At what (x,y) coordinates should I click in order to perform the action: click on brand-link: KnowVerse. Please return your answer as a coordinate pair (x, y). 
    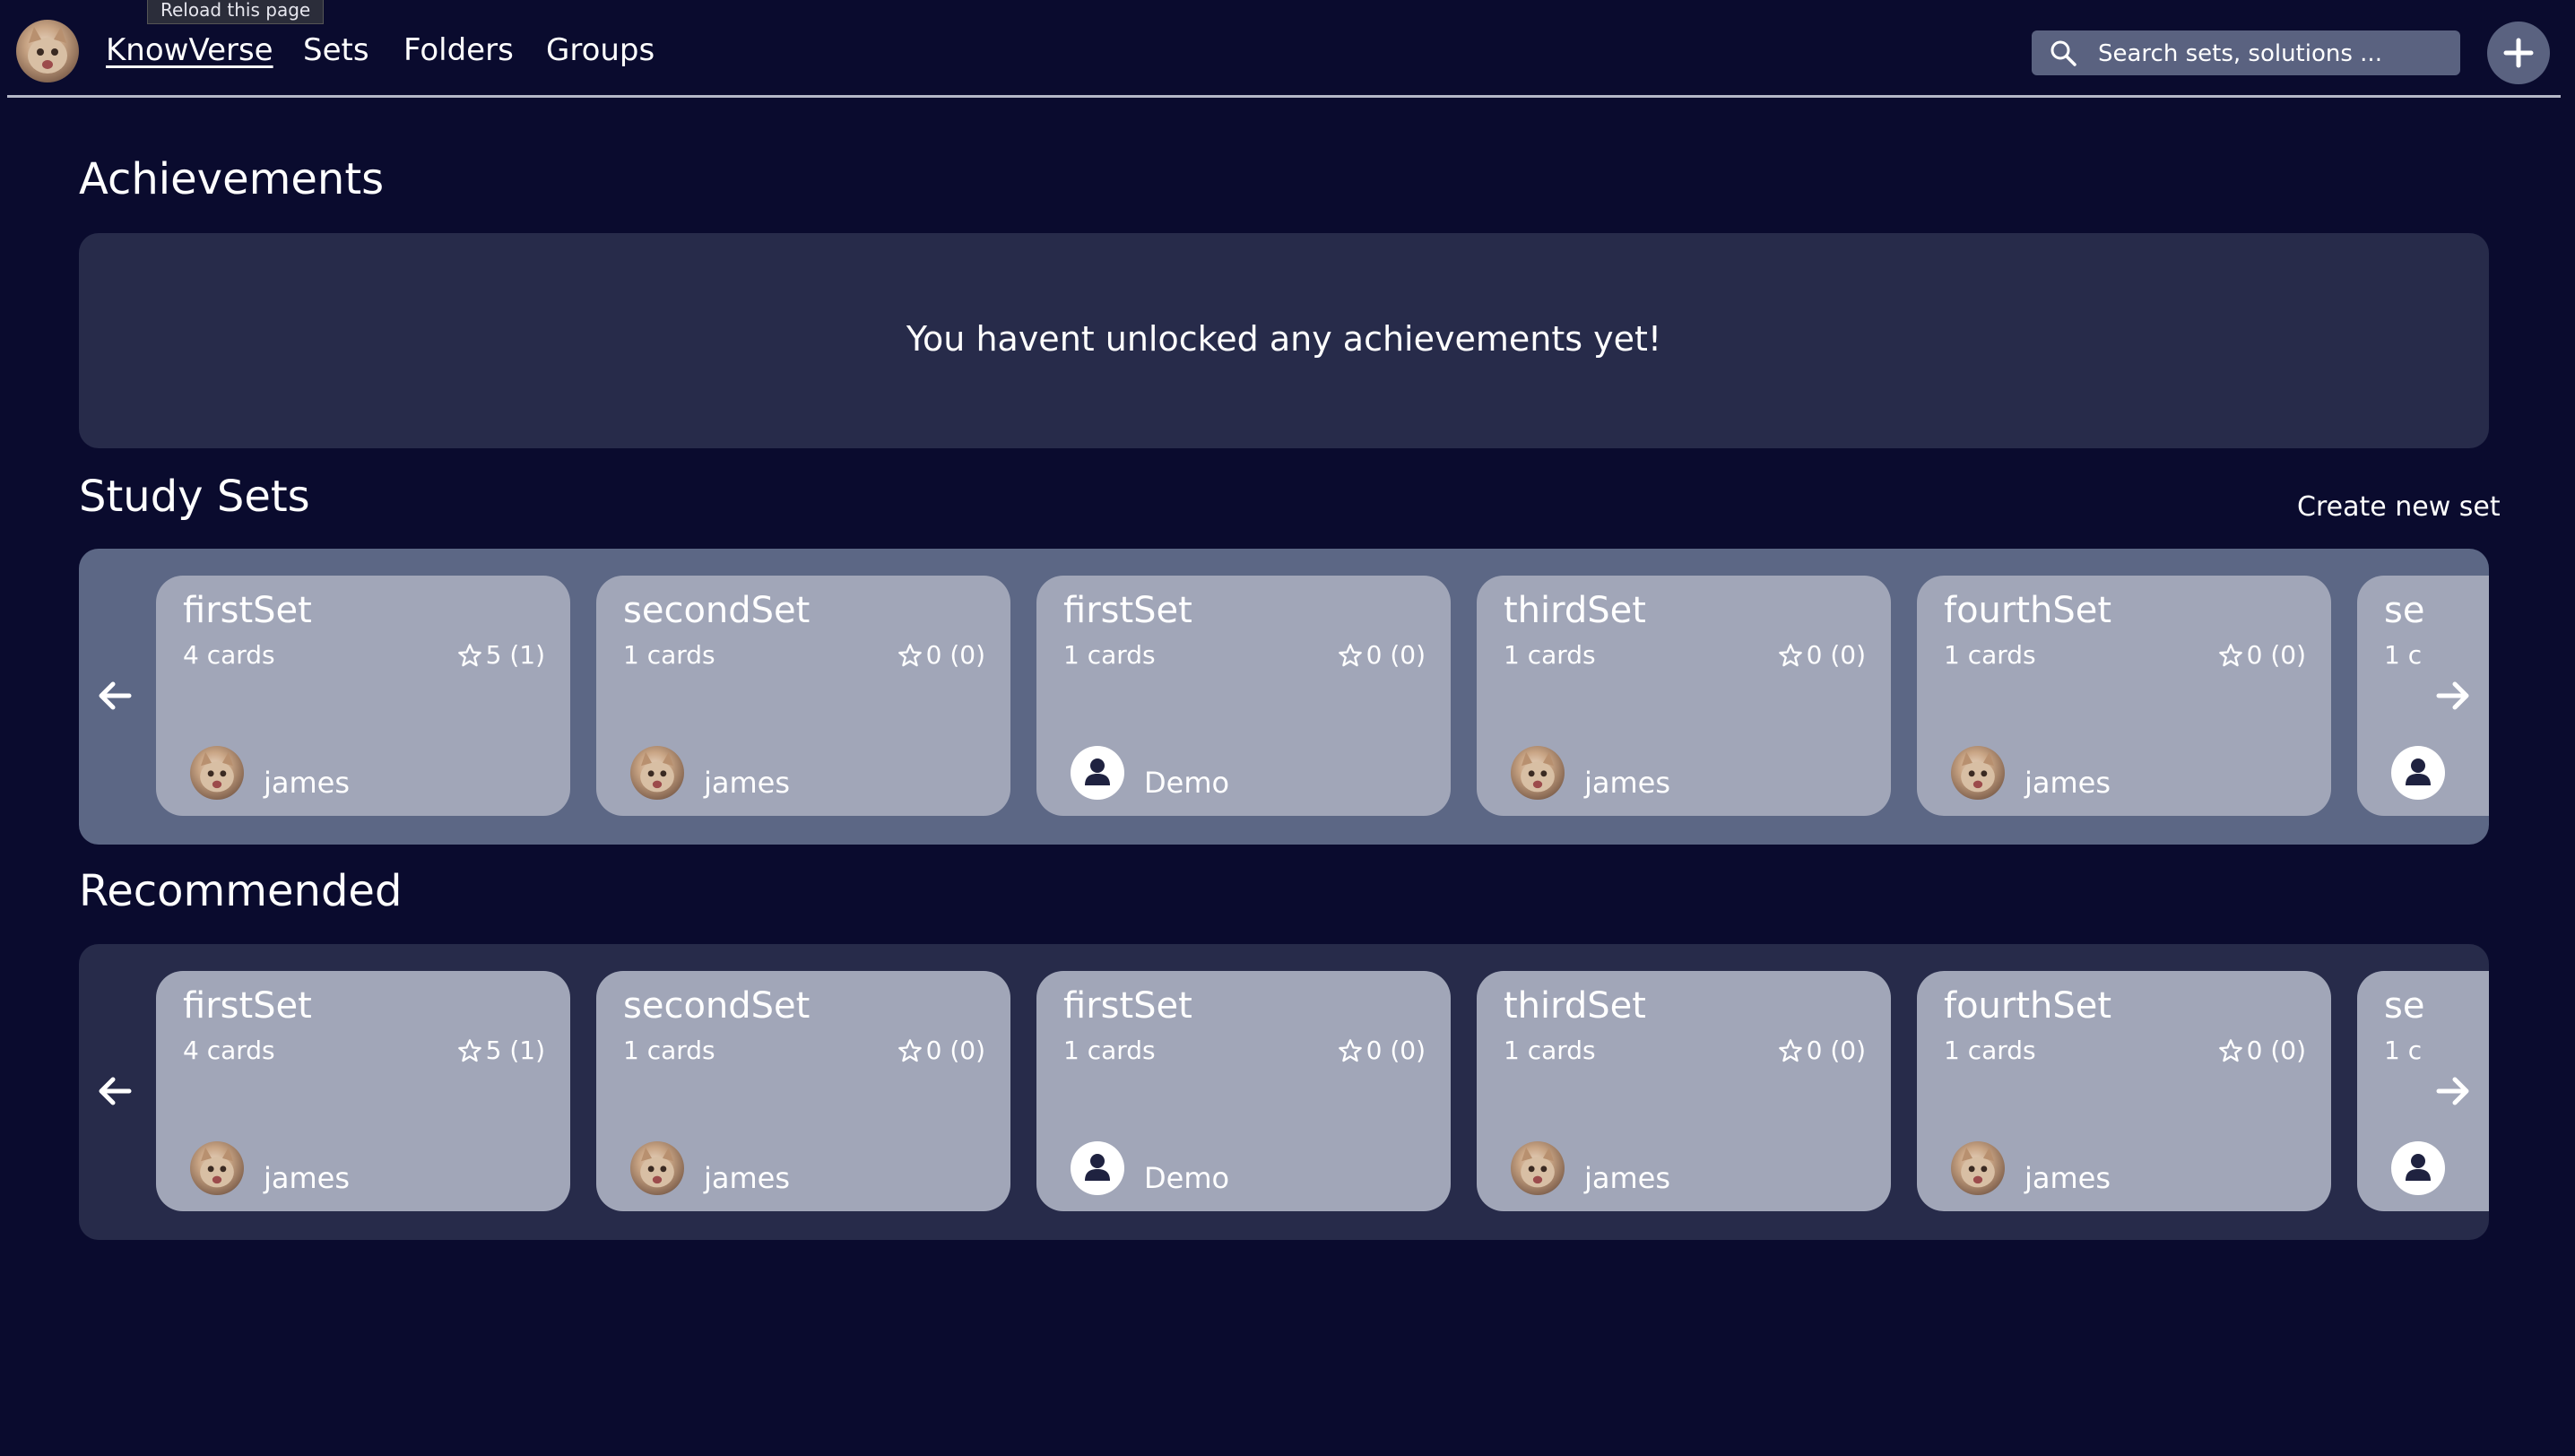
    Looking at the image, I should click on (189, 50).